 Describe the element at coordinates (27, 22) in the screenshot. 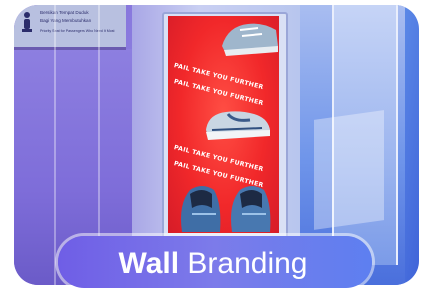

I see `priority-seat-icon` at that location.